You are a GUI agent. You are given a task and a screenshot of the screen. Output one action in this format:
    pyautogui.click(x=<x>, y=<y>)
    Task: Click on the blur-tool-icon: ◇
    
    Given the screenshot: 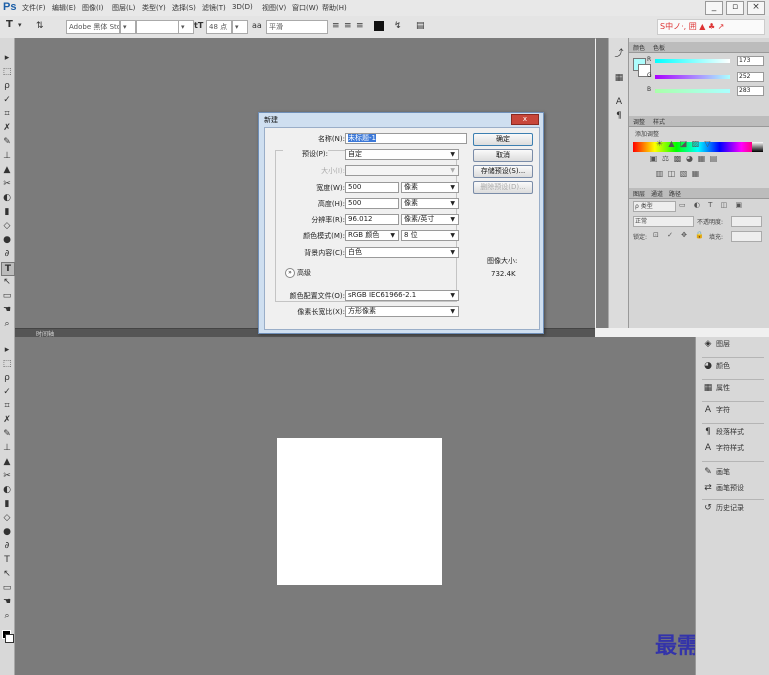 What is the action you would take?
    pyautogui.click(x=7, y=226)
    